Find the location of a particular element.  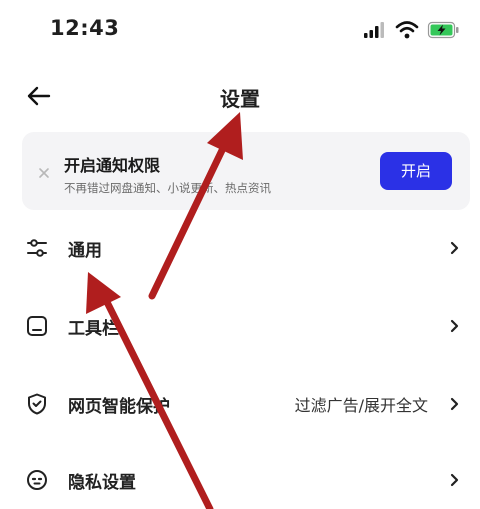

menu-item-label: 隐私设置 is located at coordinates (102, 483).